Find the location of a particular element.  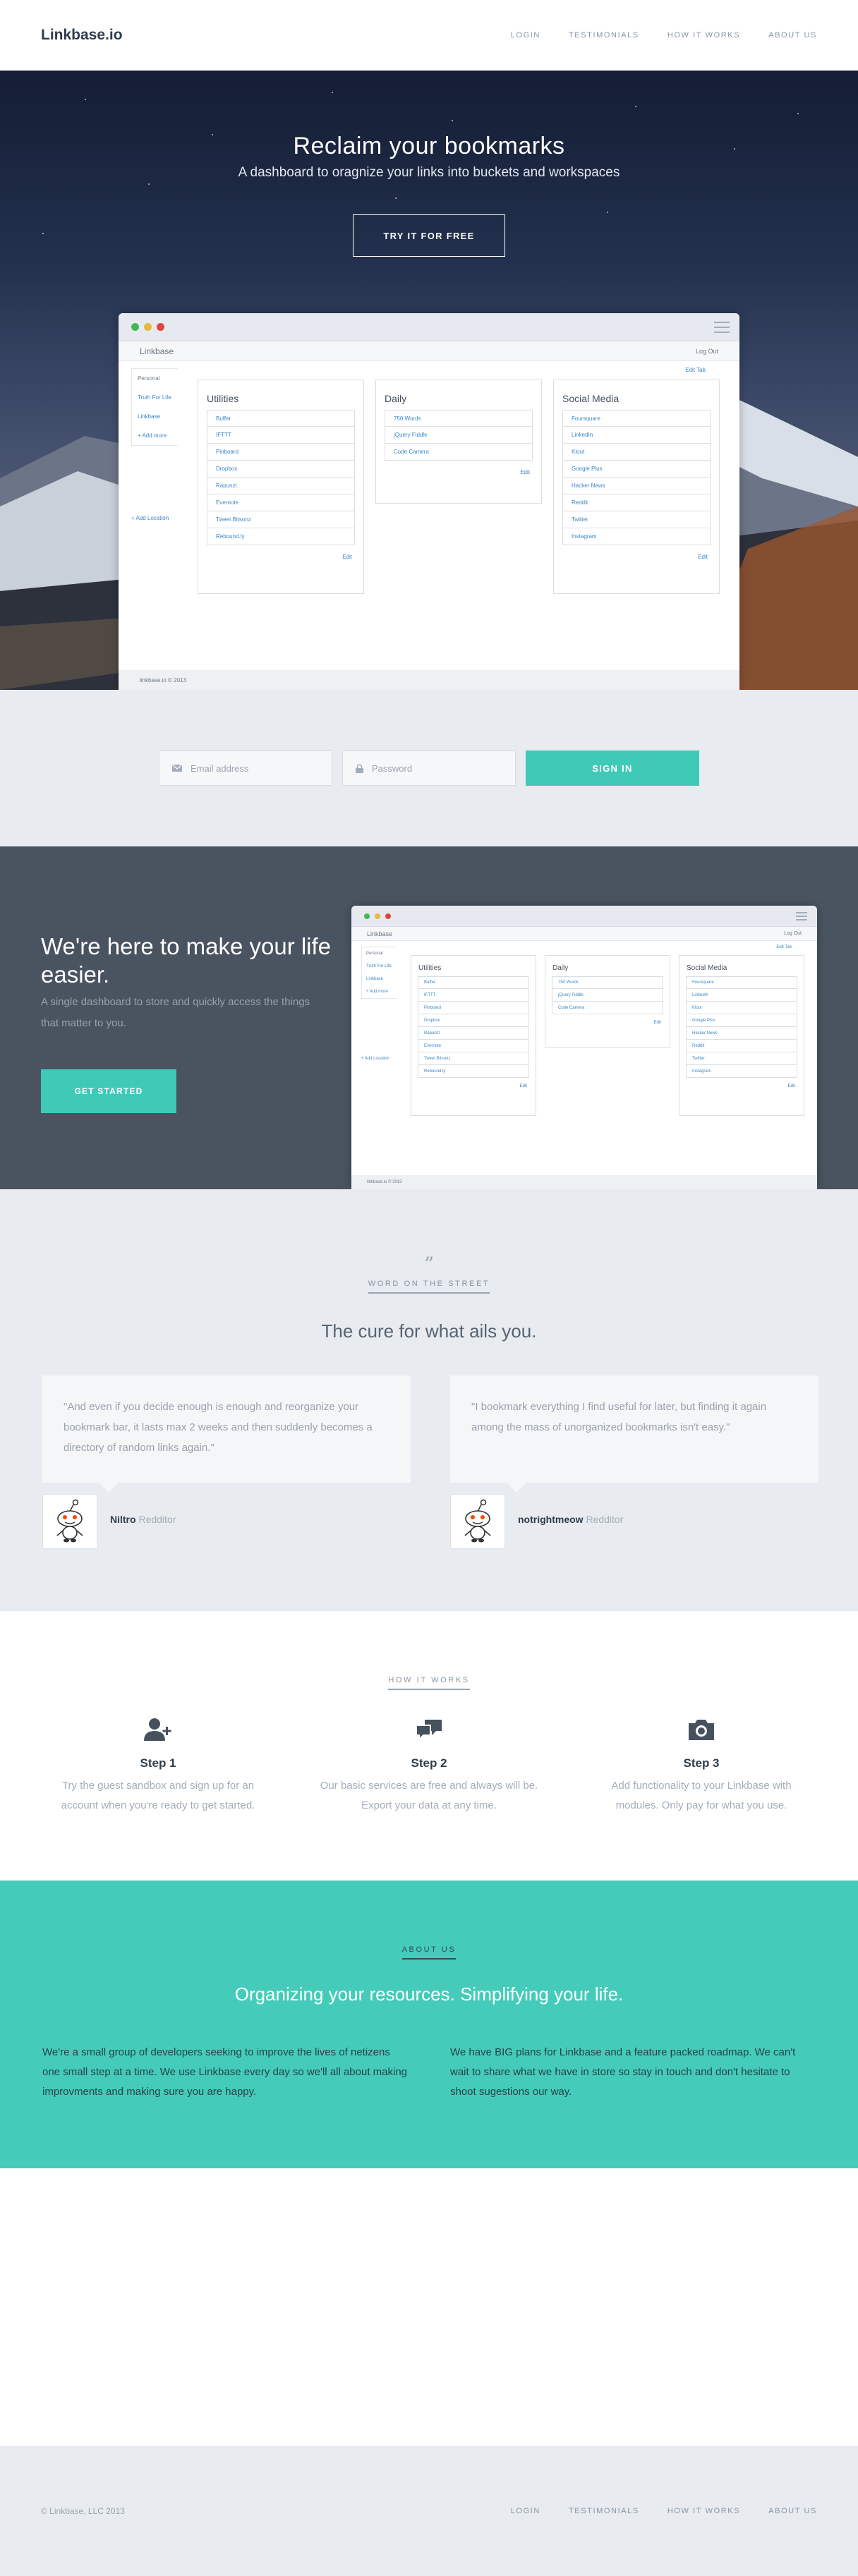

testimonial-author: notrightmeow Redditor is located at coordinates (570, 1520).